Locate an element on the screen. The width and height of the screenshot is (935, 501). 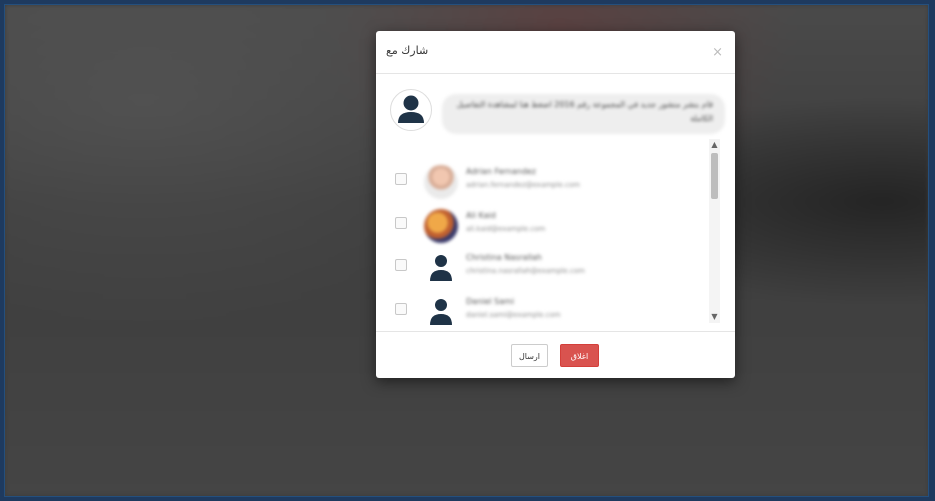
user-list-scrollbar: ▲ ▼ is located at coordinates (714, 231).